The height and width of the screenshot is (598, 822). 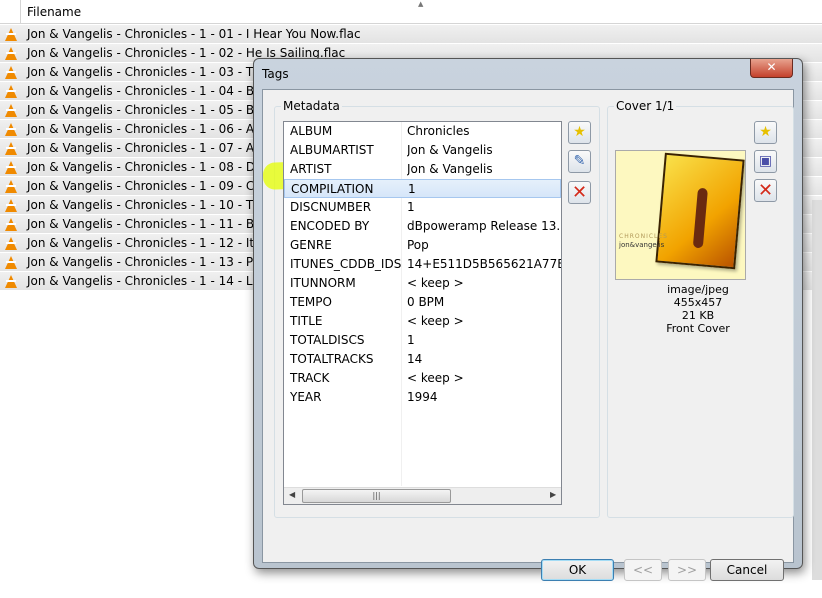 What do you see at coordinates (311, 302) in the screenshot?
I see `tag-name: TEMPO` at bounding box center [311, 302].